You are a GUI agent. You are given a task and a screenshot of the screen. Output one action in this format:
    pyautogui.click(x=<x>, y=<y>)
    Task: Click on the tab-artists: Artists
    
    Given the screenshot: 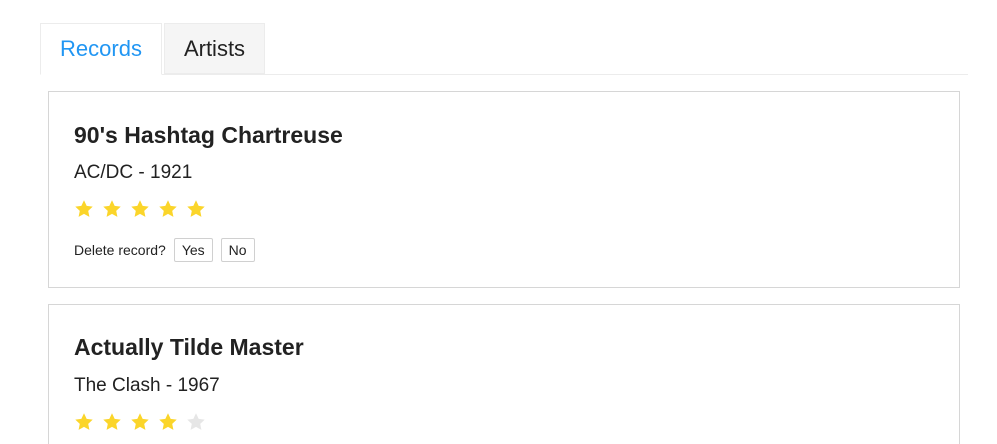 What is the action you would take?
    pyautogui.click(x=214, y=48)
    